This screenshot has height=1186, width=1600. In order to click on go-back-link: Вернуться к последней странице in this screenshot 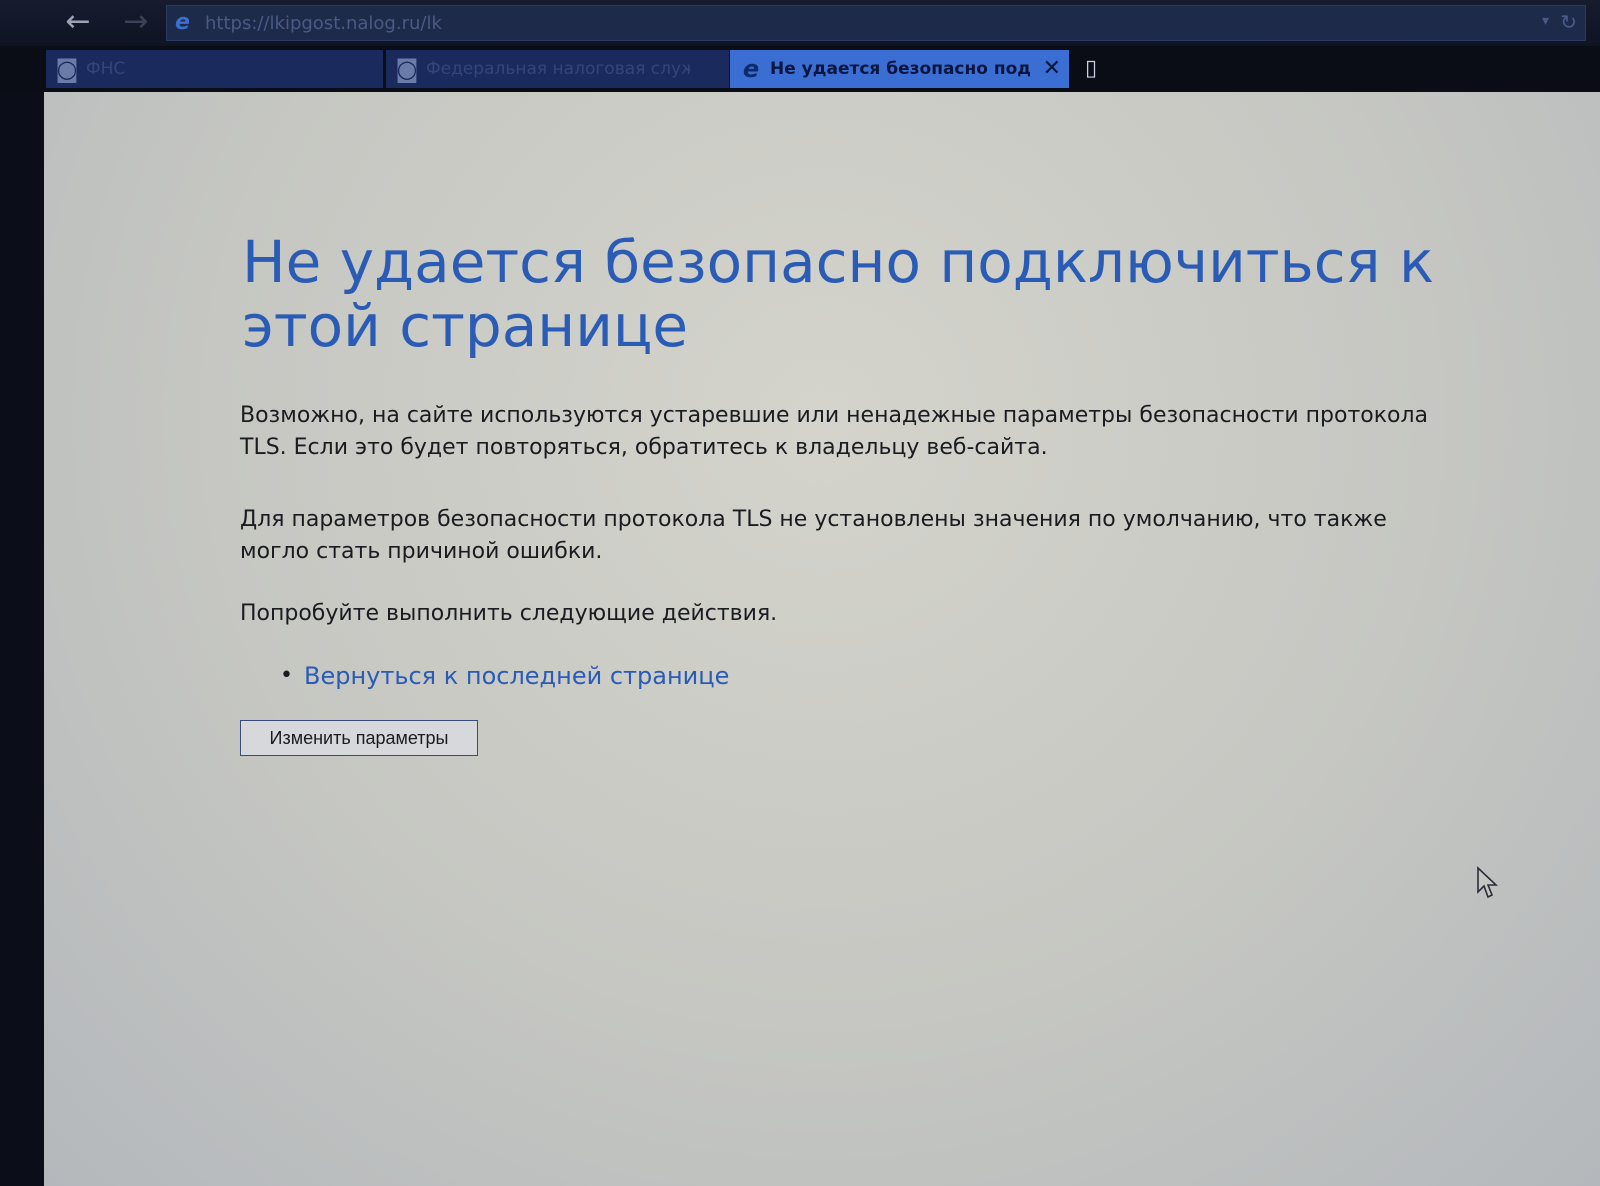, I will do `click(516, 676)`.